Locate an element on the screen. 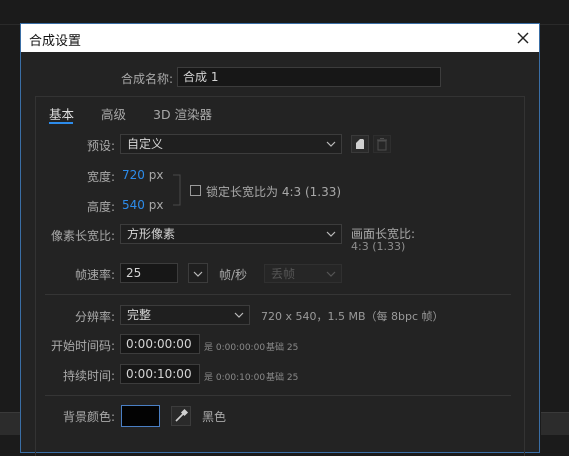 The width and height of the screenshot is (569, 456). resolution-label: 分辨率: is located at coordinates (94, 317).